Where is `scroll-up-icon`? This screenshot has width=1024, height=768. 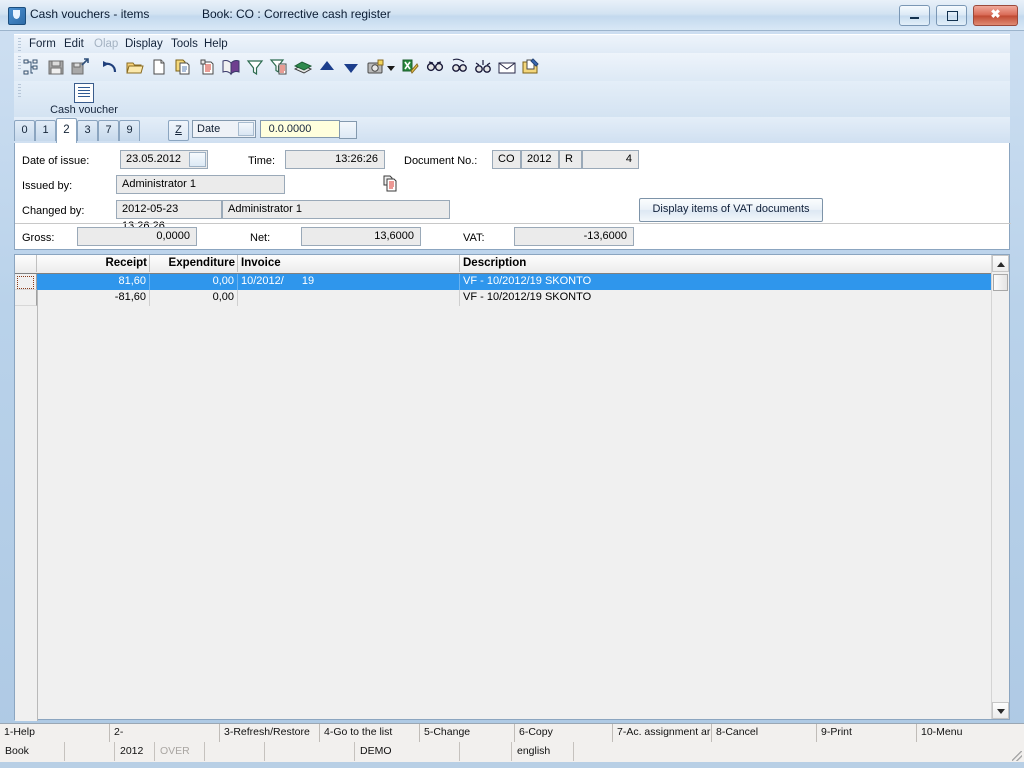 scroll-up-icon is located at coordinates (1000, 263).